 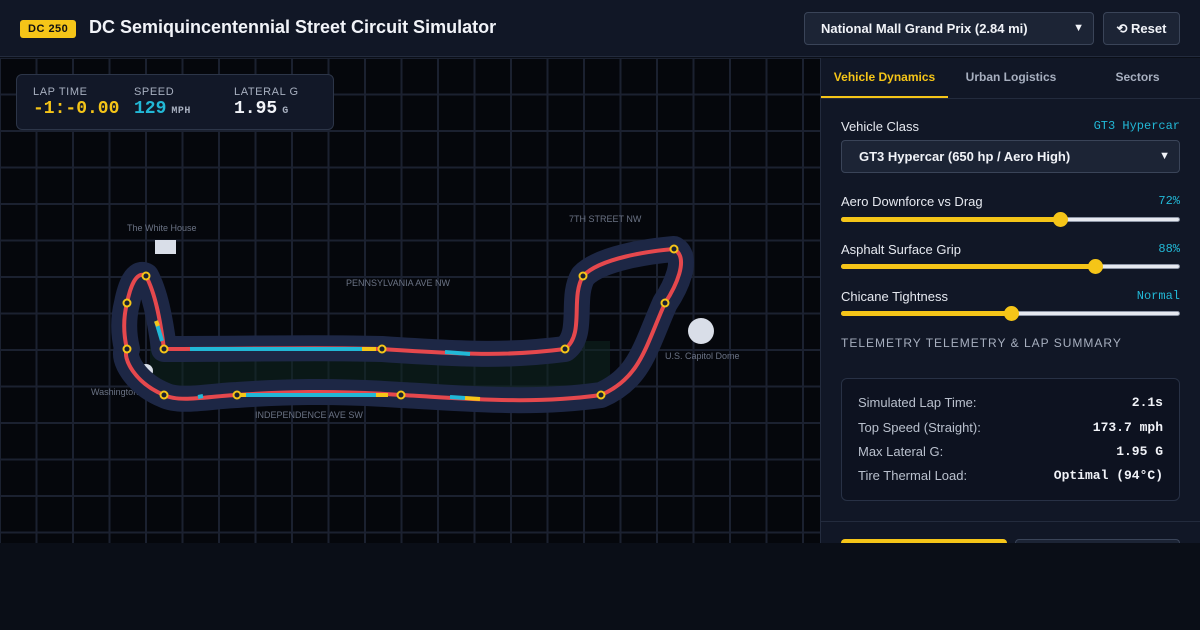 I want to click on summary-value: 173.7 mph, so click(x=1127, y=427).